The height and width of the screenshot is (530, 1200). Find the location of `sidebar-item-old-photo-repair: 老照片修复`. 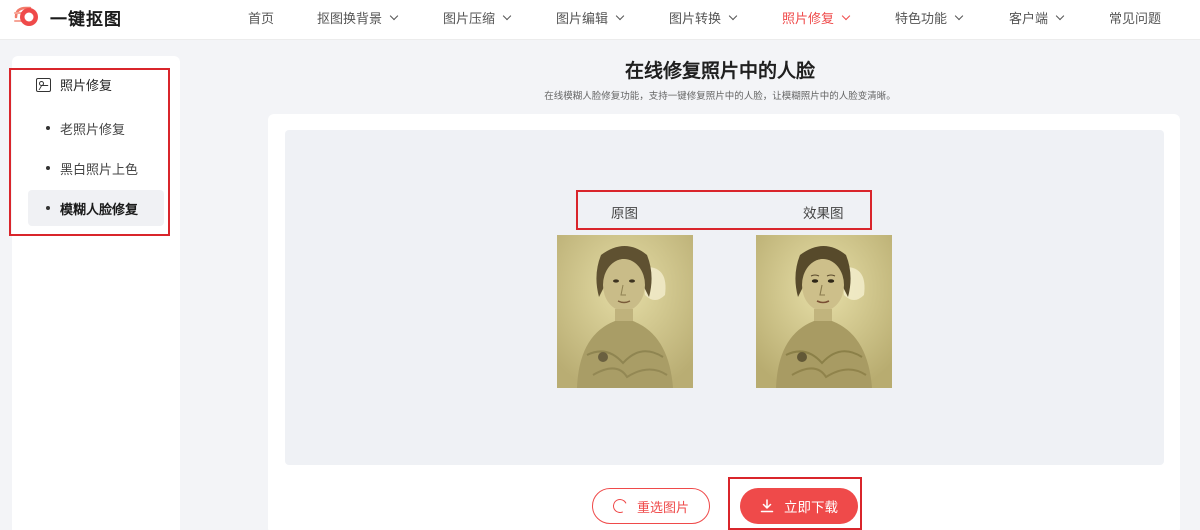

sidebar-item-old-photo-repair: 老照片修复 is located at coordinates (96, 128).